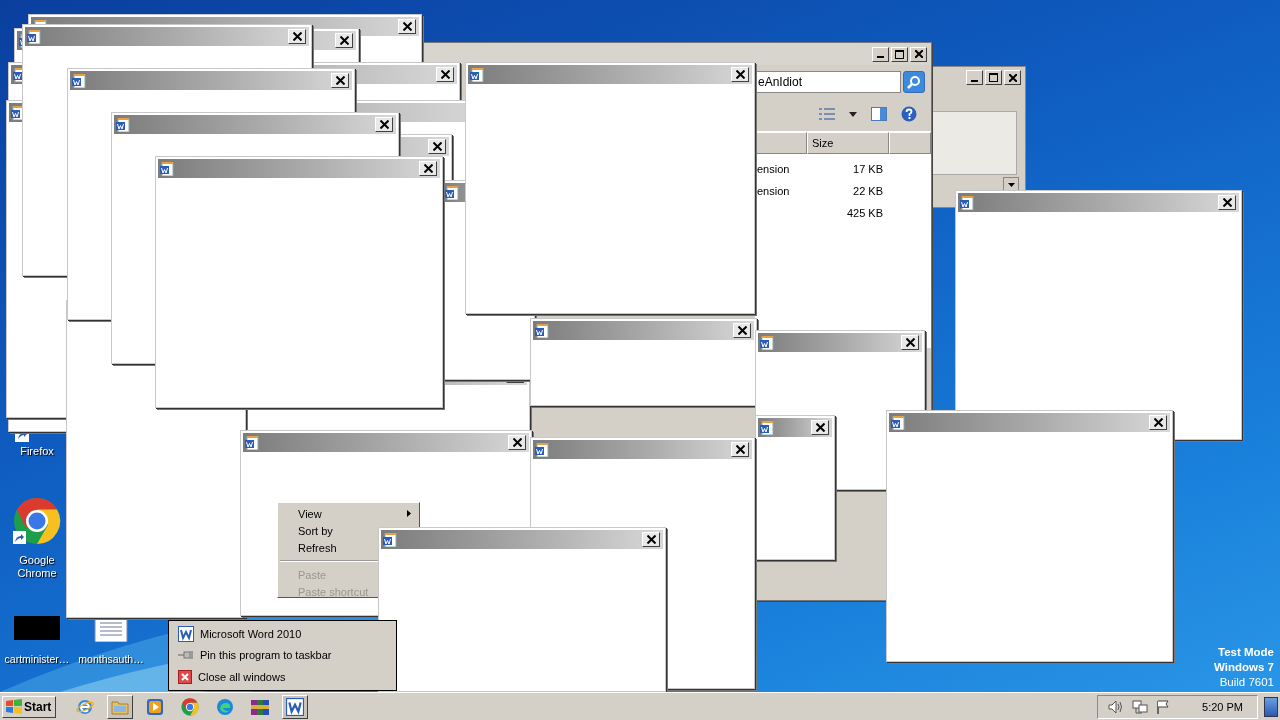 The image size is (1280, 720). Describe the element at coordinates (282, 677) in the screenshot. I see `jump-list-item: Close all windows` at that location.